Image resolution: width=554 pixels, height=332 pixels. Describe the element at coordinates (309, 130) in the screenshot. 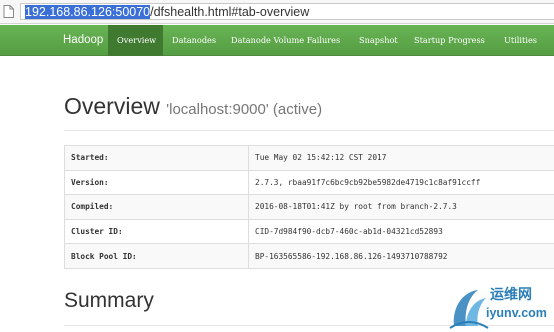

I see `title-divider` at that location.